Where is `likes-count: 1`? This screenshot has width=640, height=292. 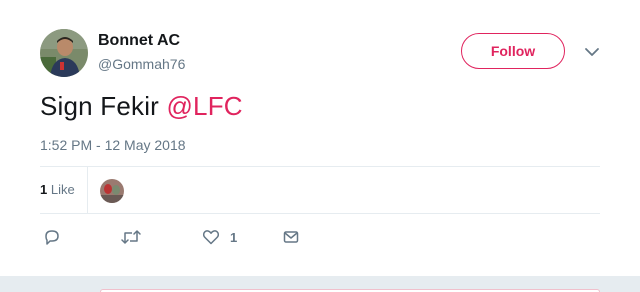 likes-count: 1 is located at coordinates (44, 189).